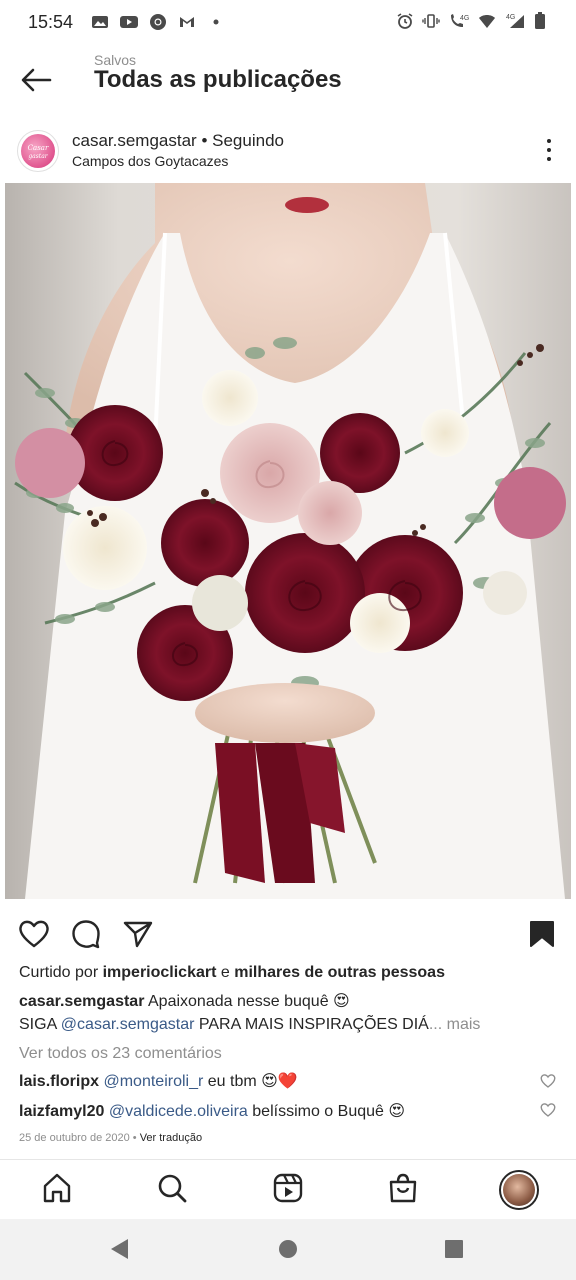 The image size is (576, 1280). What do you see at coordinates (225, 972) in the screenshot?
I see `likes-middle: e` at bounding box center [225, 972].